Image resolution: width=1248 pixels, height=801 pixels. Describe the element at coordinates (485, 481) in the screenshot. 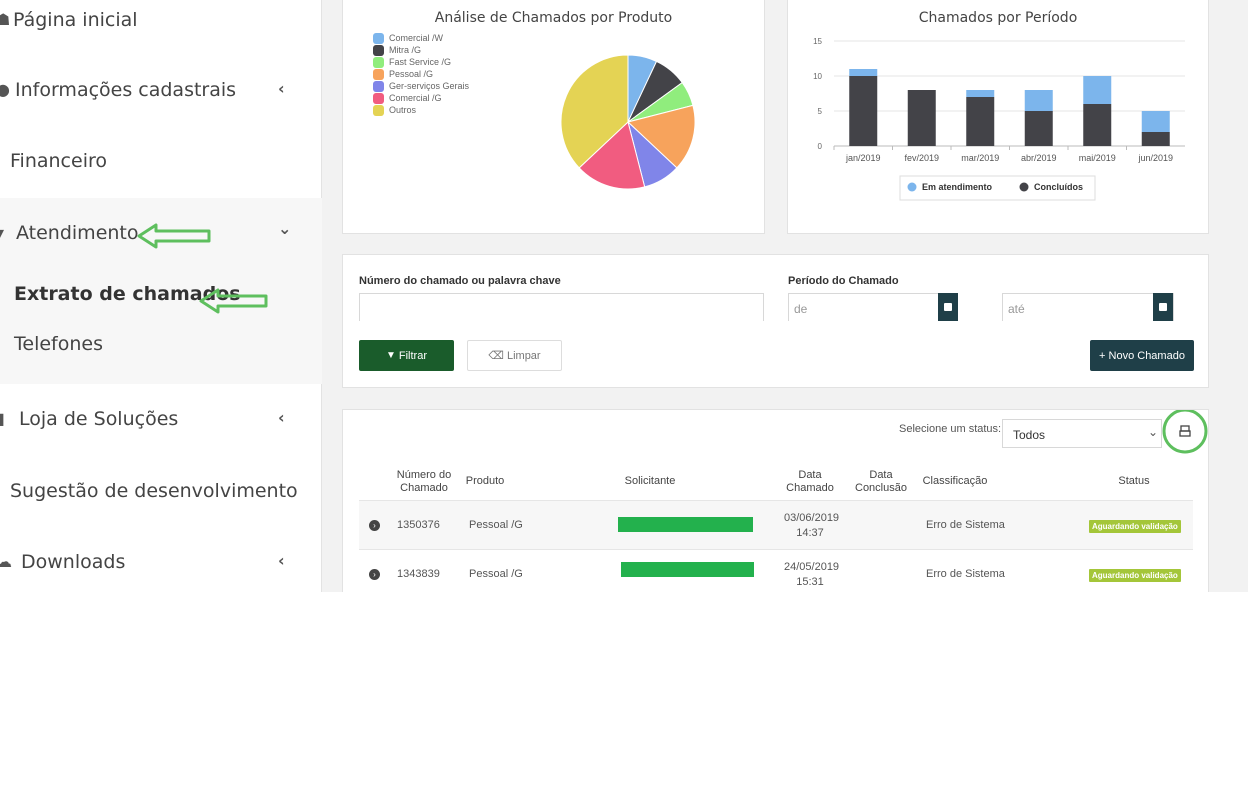

I see `column-header-product: Produto` at that location.